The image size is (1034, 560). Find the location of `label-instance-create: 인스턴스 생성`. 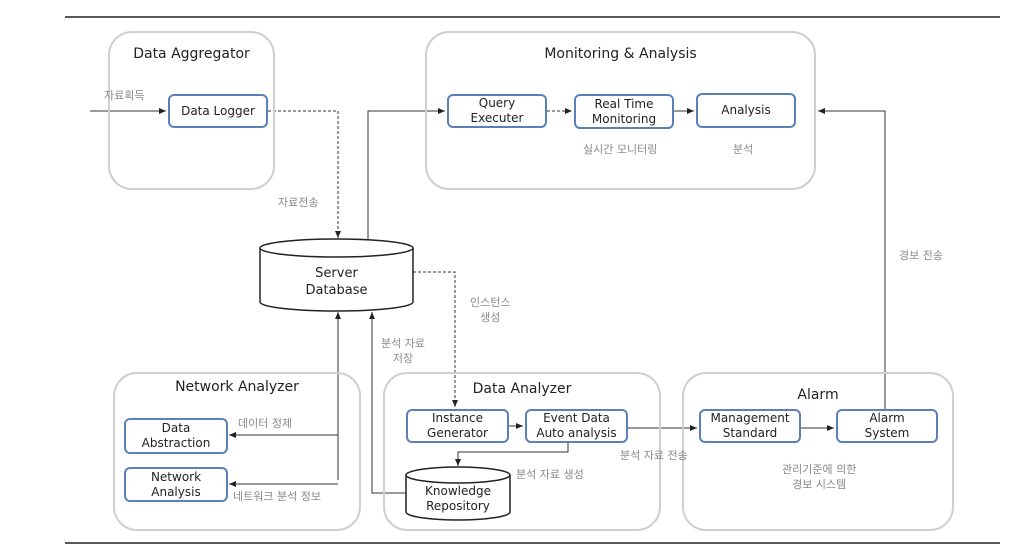

label-instance-create: 인스턴스 생성 is located at coordinates (490, 310).